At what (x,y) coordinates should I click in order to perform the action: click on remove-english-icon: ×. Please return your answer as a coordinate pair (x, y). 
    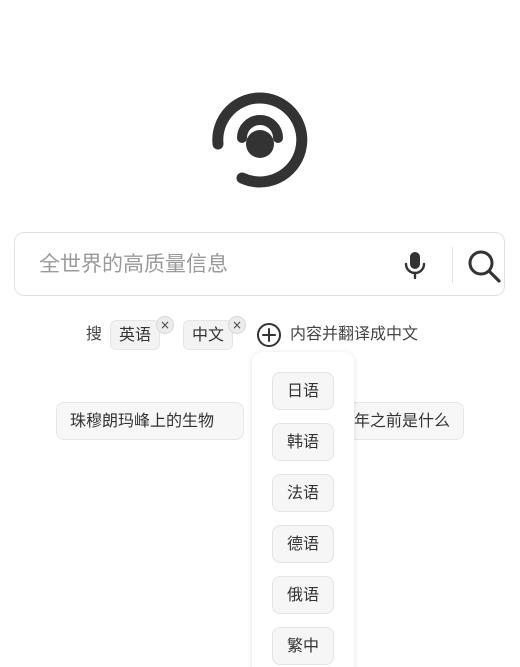
    Looking at the image, I should click on (165, 325).